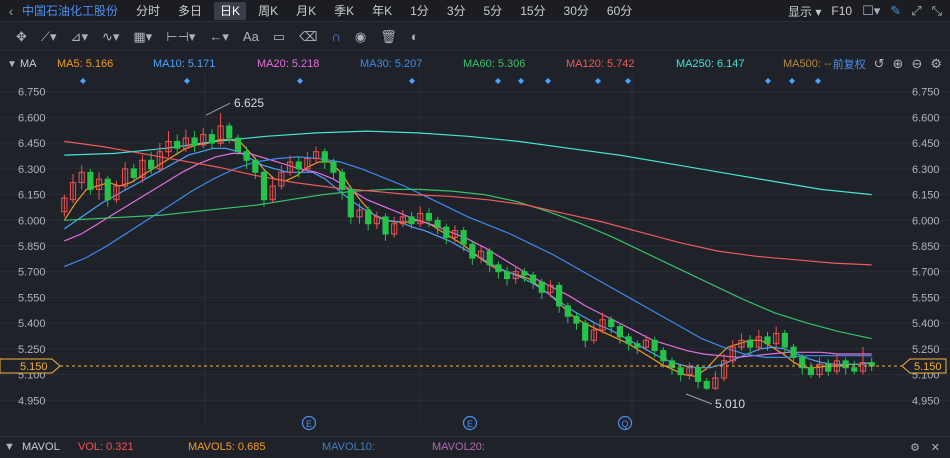 This screenshot has height=458, width=950. Describe the element at coordinates (871, 11) in the screenshot. I see `checkbox-icon: ☐▾` at that location.